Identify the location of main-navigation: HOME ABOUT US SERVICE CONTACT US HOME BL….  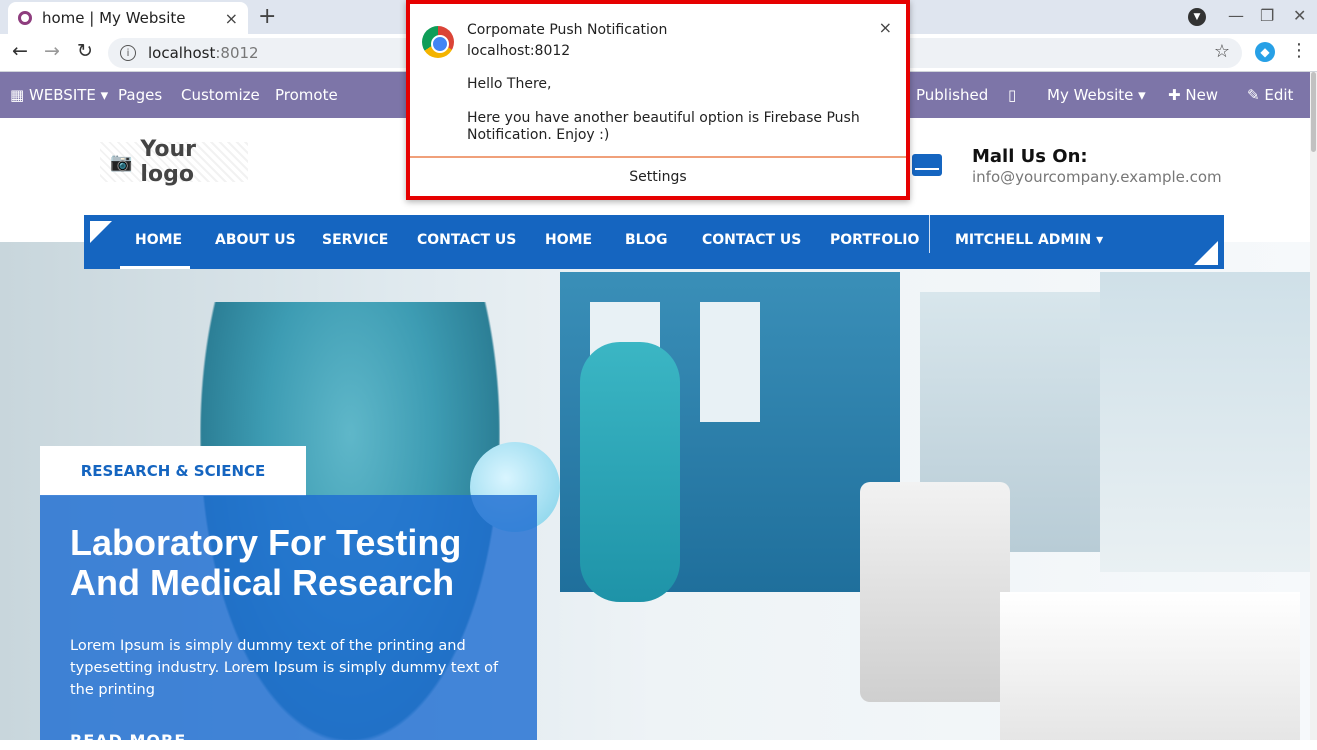
(654, 242).